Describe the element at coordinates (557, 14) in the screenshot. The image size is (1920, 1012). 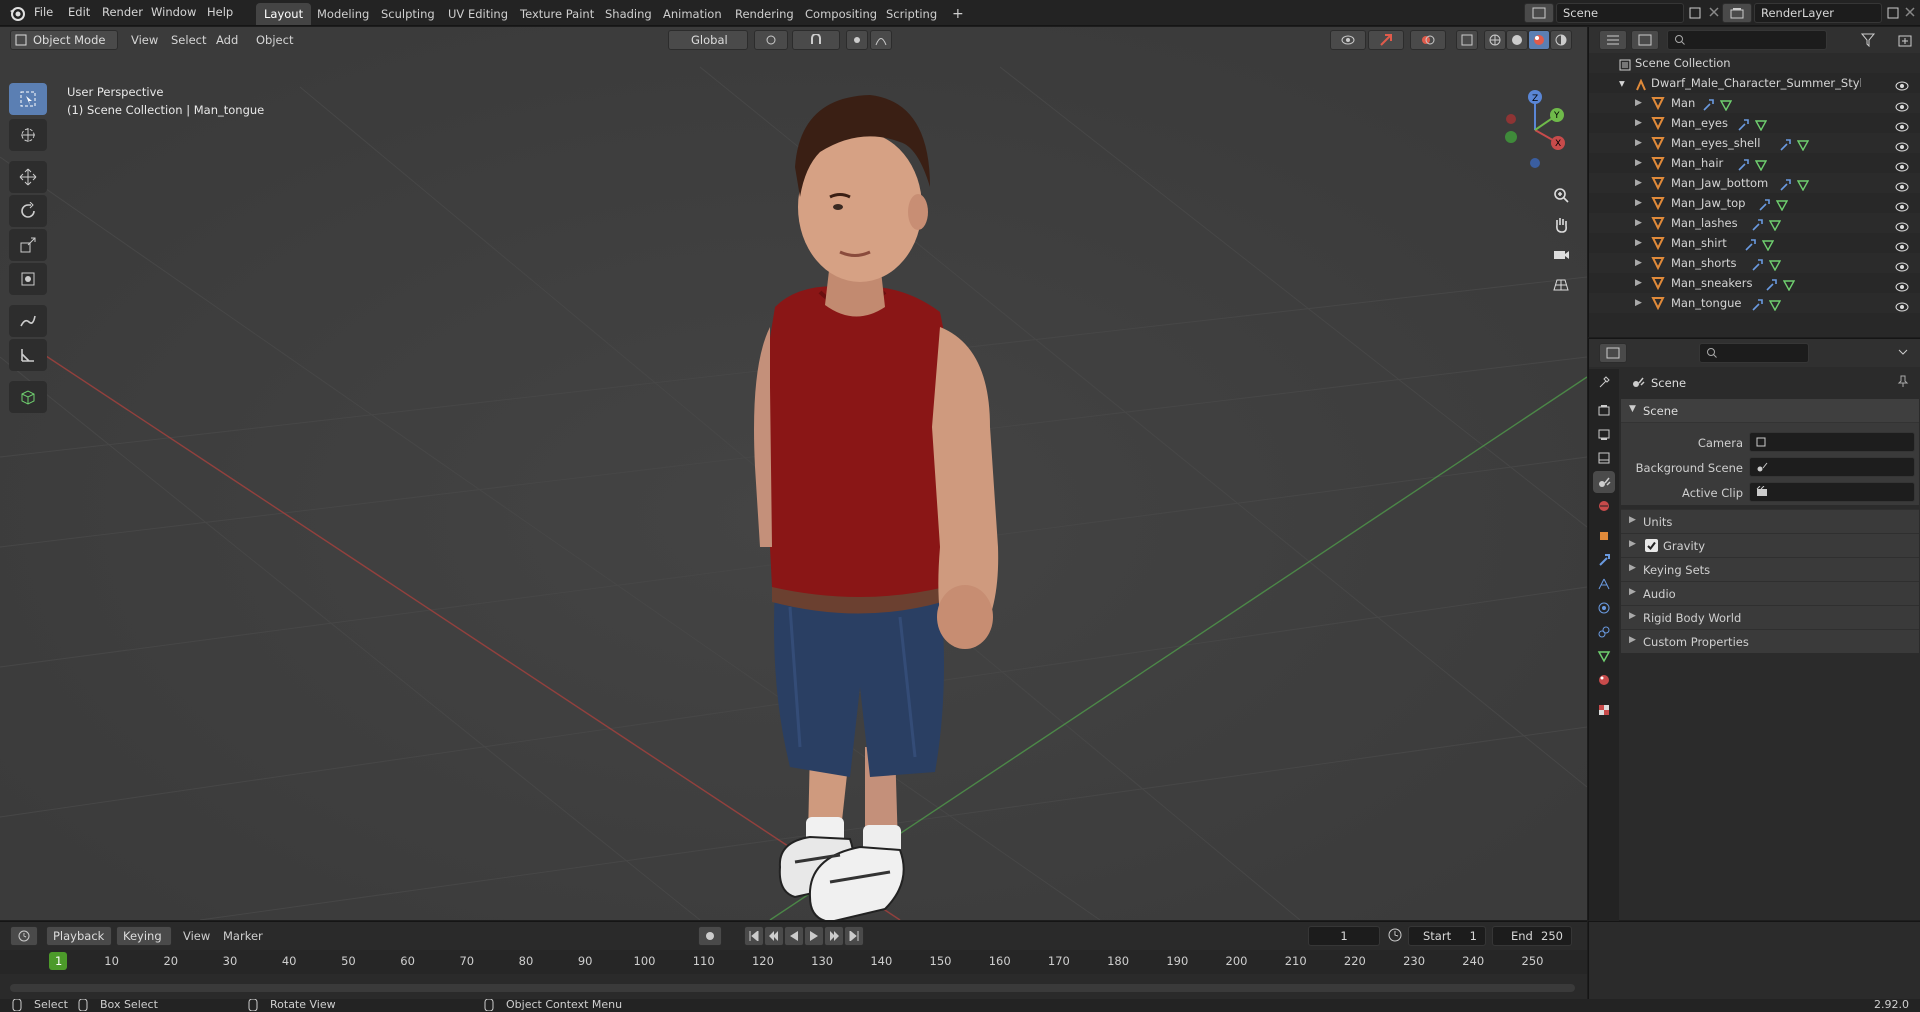
I see `tab-texture-paint: Texture Paint` at that location.